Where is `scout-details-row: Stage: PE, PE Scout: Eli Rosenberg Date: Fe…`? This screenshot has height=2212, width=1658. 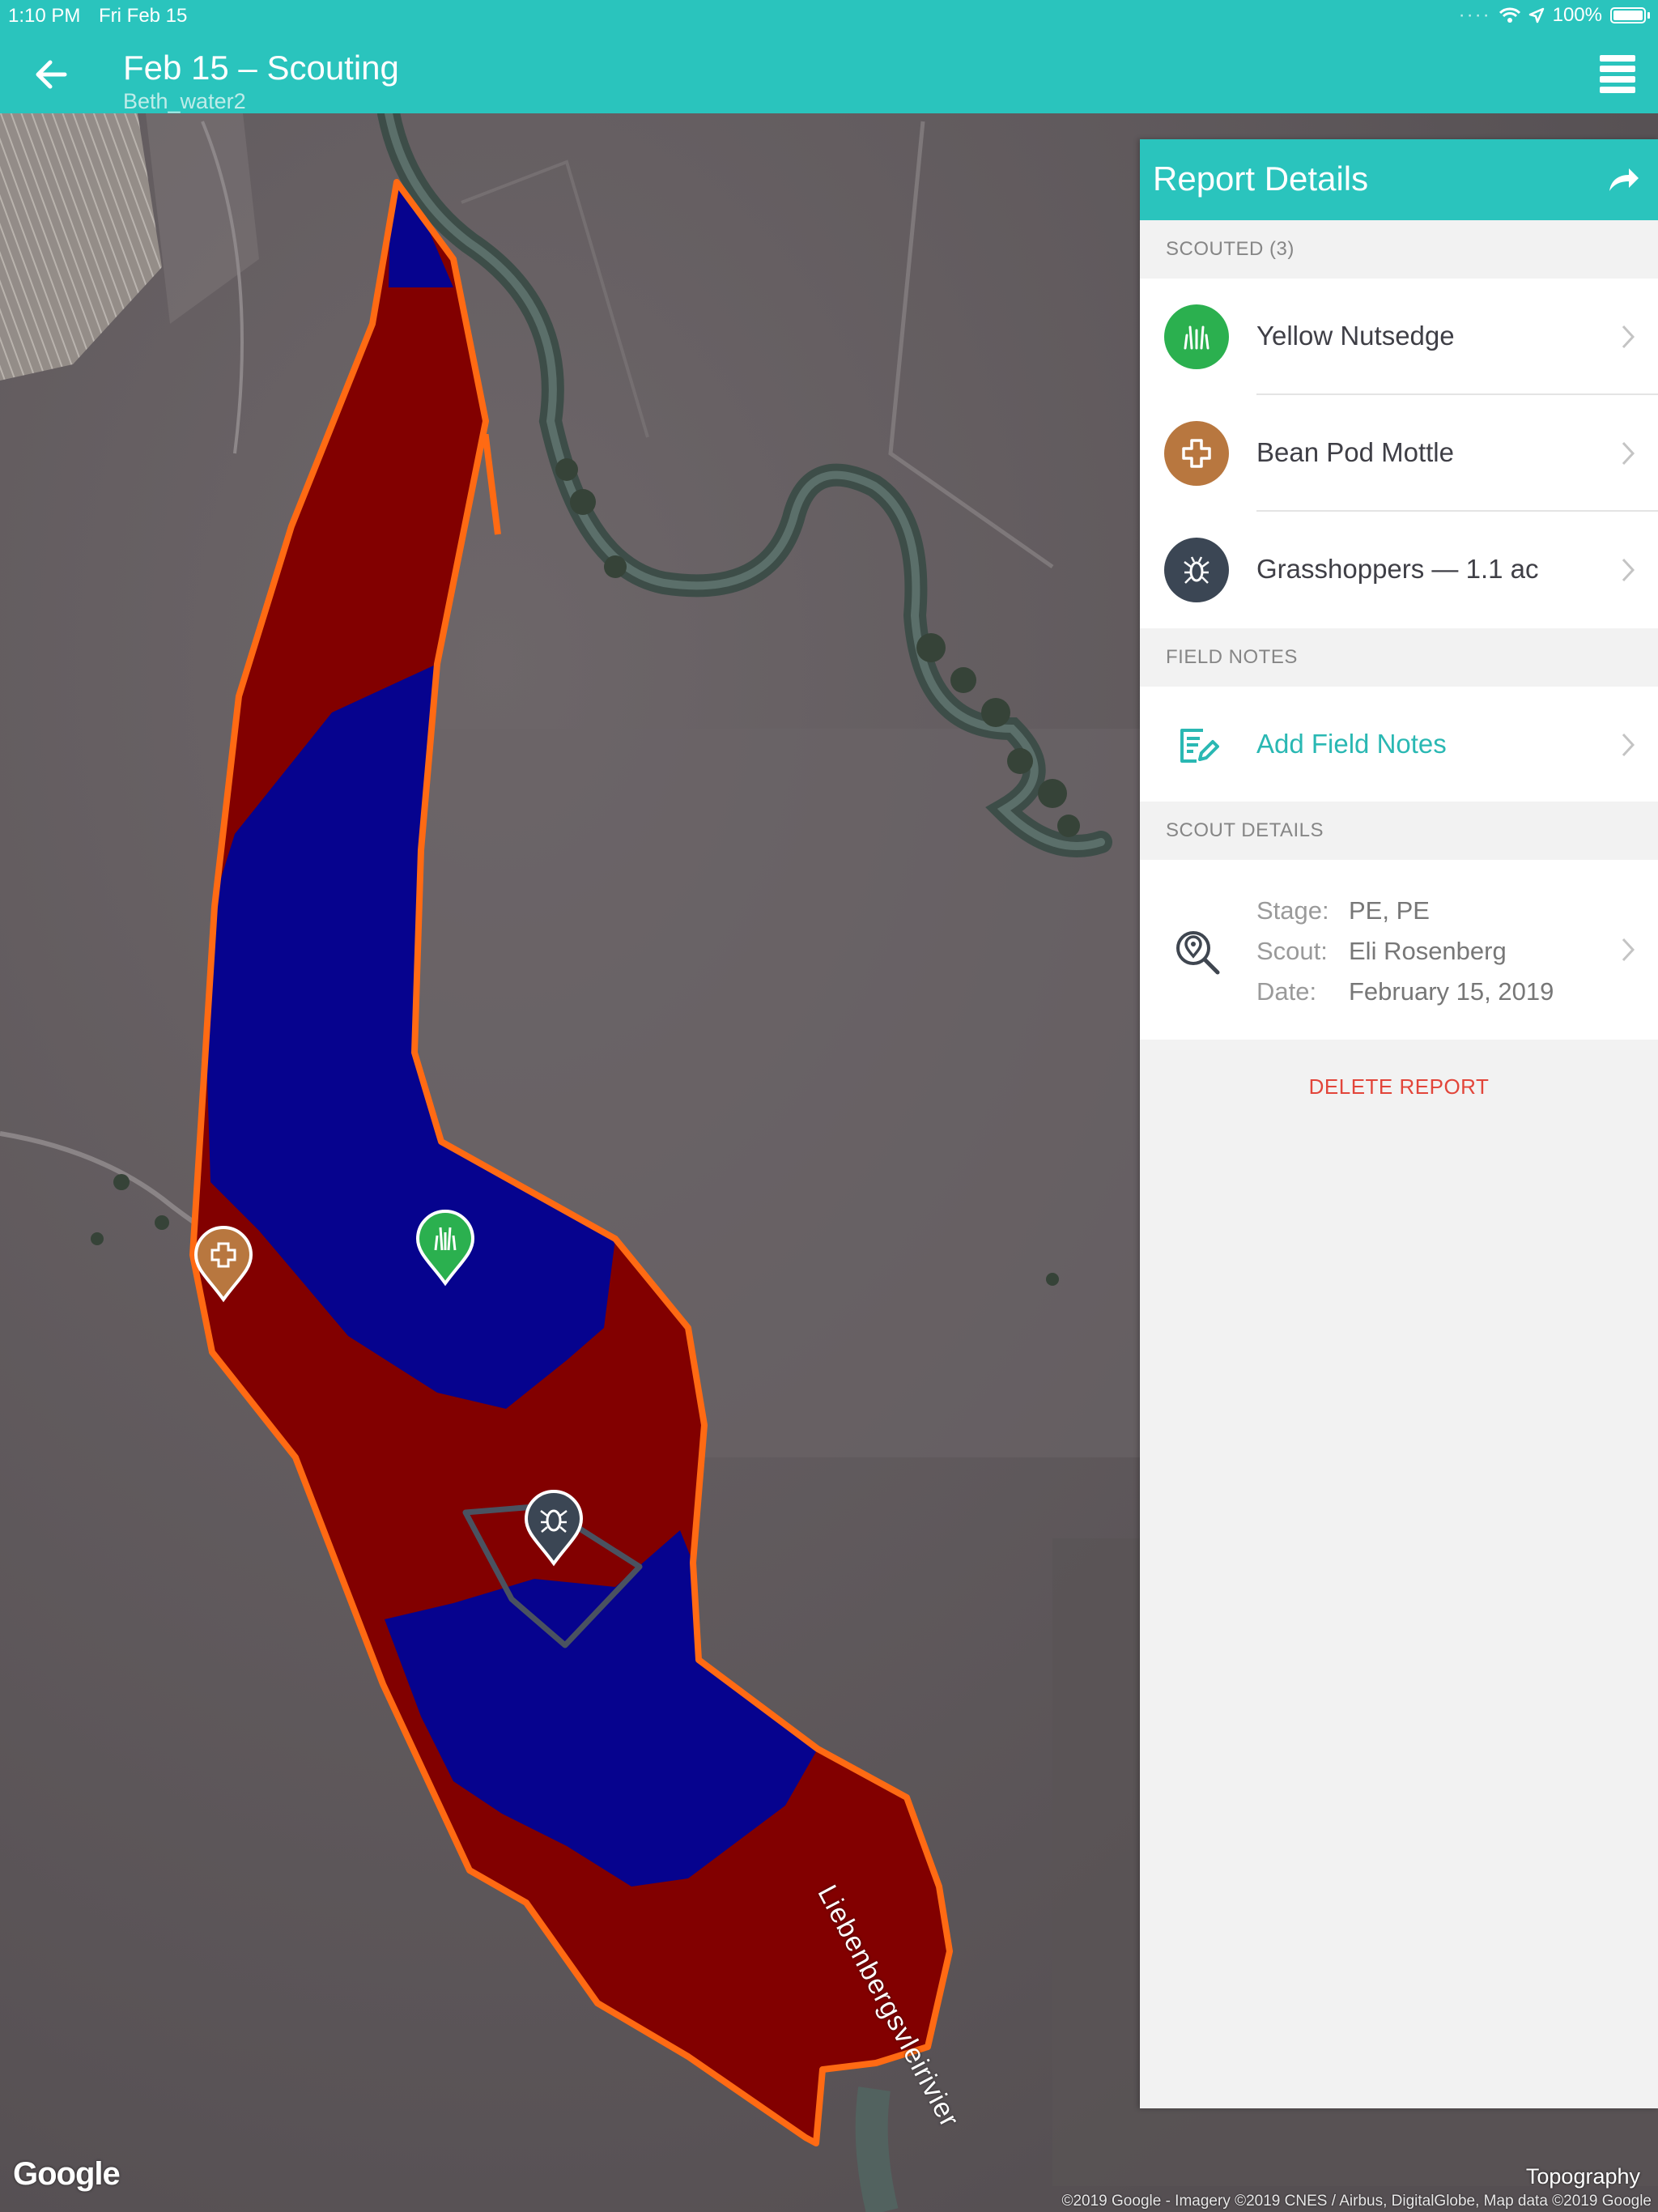 scout-details-row: Stage: PE, PE Scout: Eli Rosenberg Date: Fe… is located at coordinates (1399, 950).